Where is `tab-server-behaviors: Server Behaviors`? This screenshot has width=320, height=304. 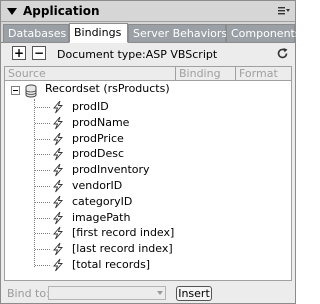 tab-server-behaviors: Server Behaviors is located at coordinates (177, 33).